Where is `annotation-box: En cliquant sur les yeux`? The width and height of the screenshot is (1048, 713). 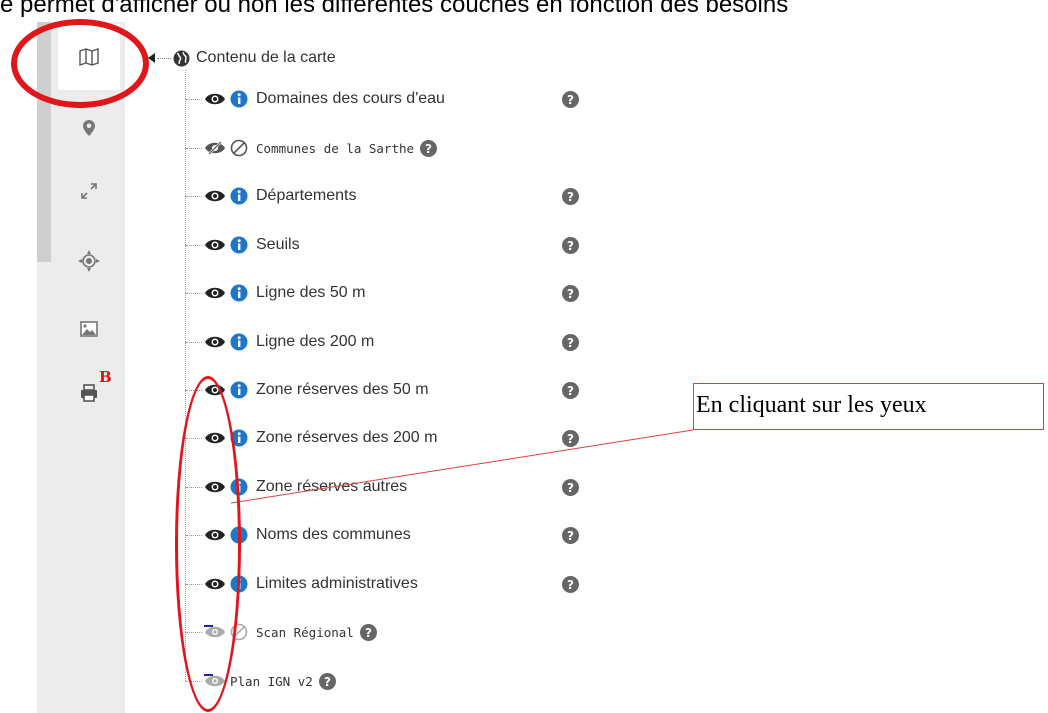
annotation-box: En cliquant sur les yeux is located at coordinates (868, 406).